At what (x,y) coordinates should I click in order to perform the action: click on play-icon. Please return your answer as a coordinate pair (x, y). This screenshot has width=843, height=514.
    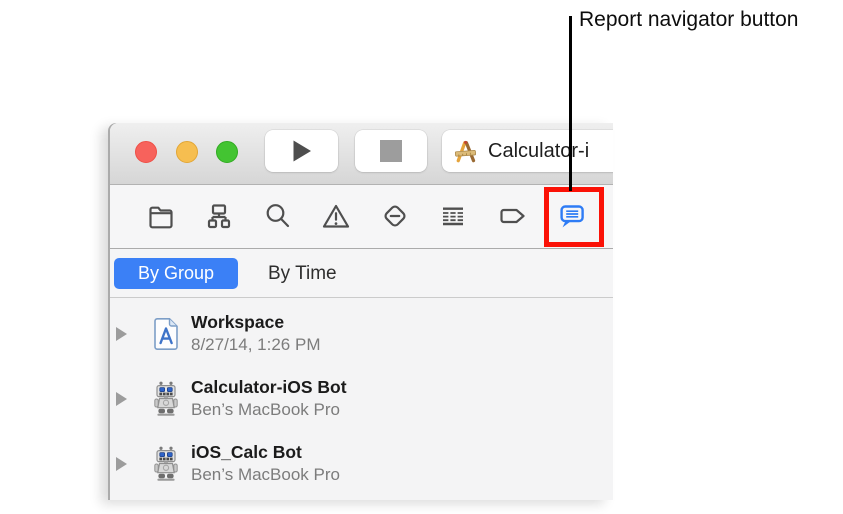
    Looking at the image, I should click on (302, 151).